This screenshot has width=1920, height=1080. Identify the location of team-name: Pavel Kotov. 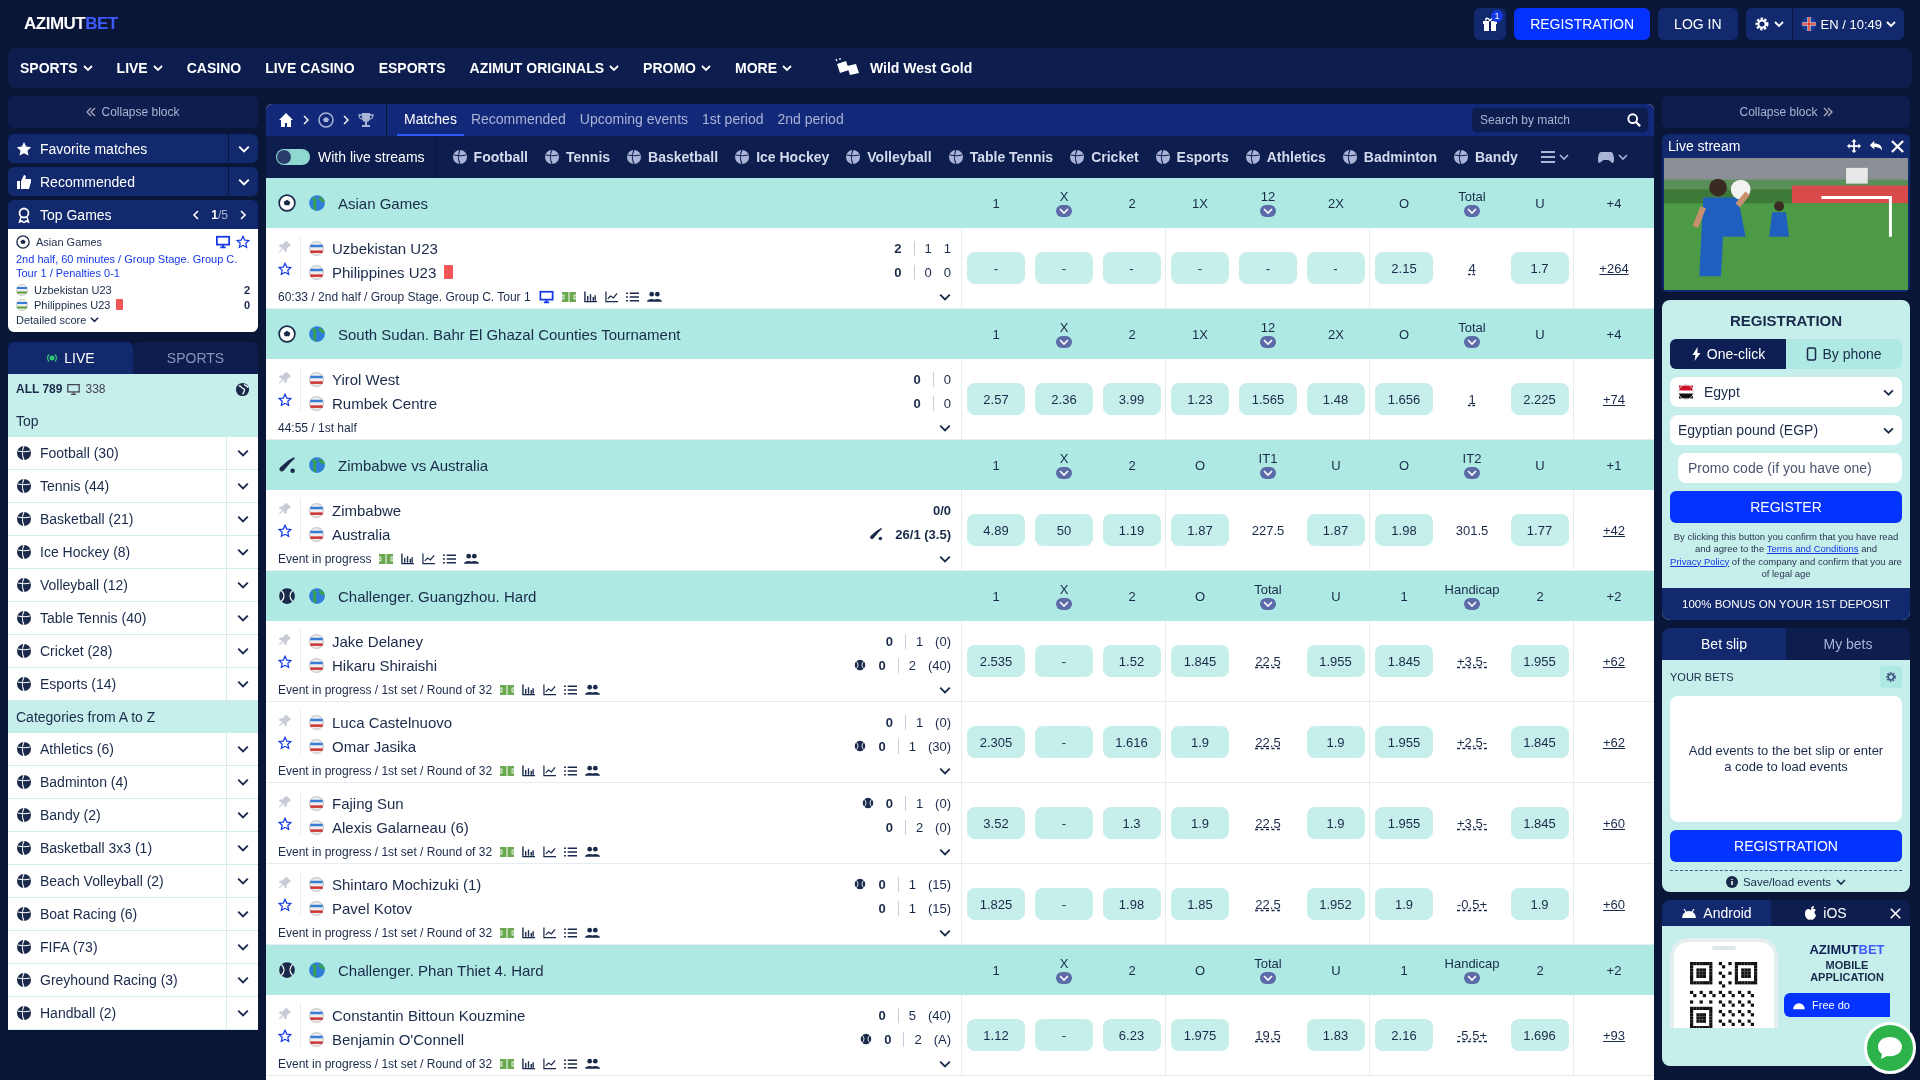
(372, 908).